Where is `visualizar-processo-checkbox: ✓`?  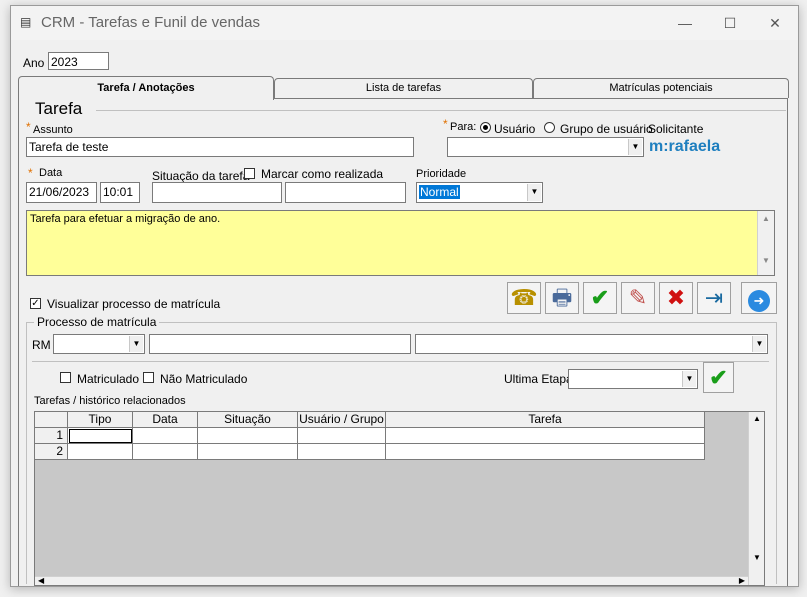 visualizar-processo-checkbox: ✓ is located at coordinates (35, 303).